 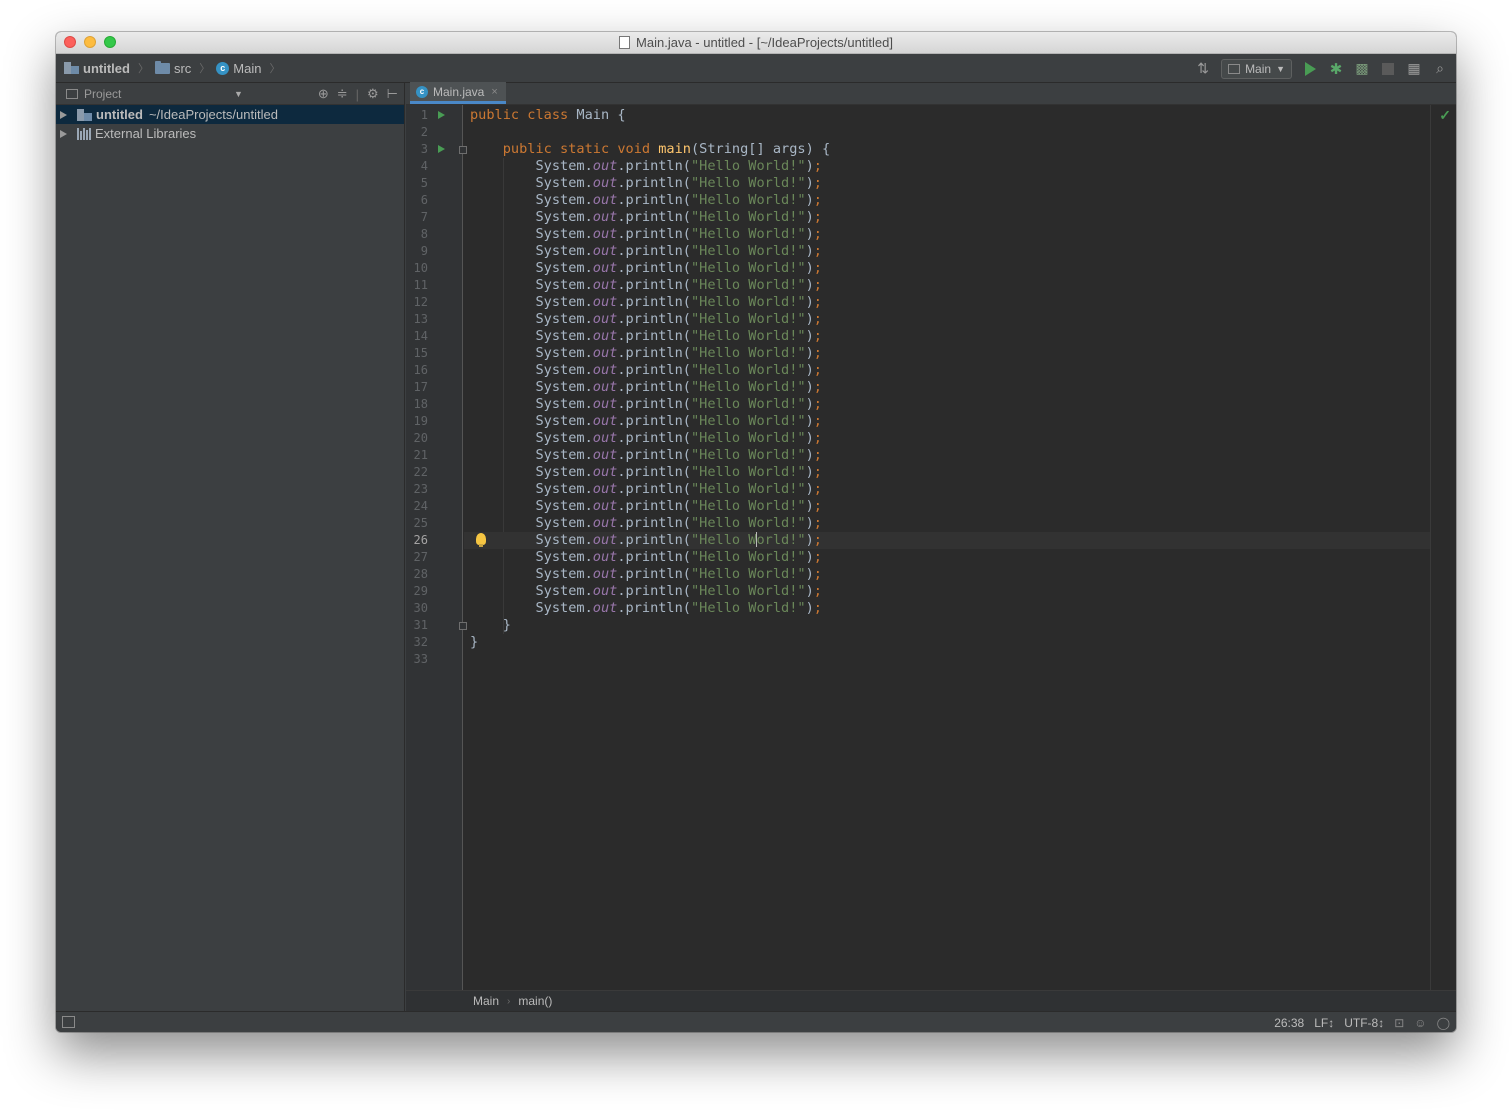 I want to click on line-number: 30, so click(x=417, y=608).